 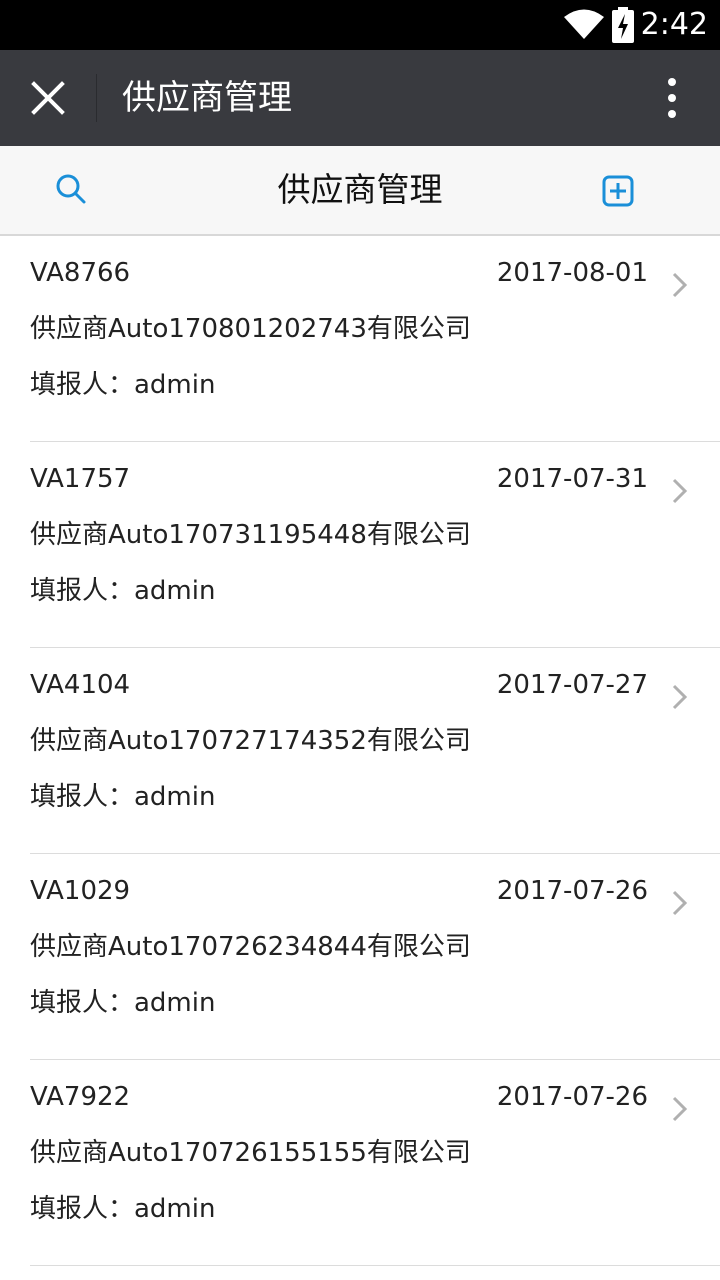 I want to click on supplier-date: 2017-08-01, so click(x=572, y=273).